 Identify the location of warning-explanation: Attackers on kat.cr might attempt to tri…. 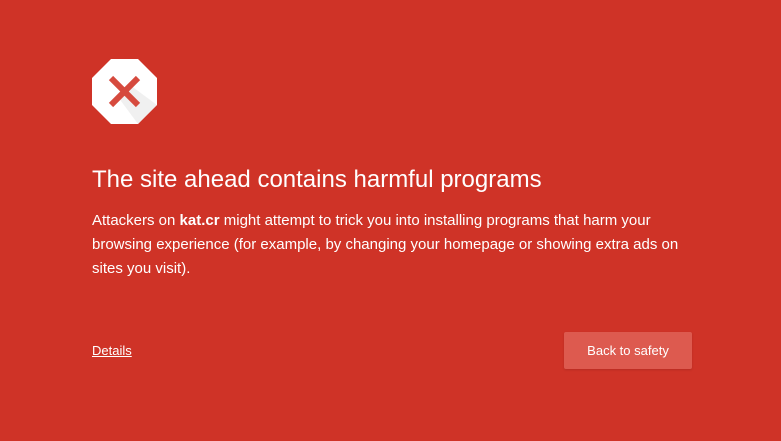
(392, 245).